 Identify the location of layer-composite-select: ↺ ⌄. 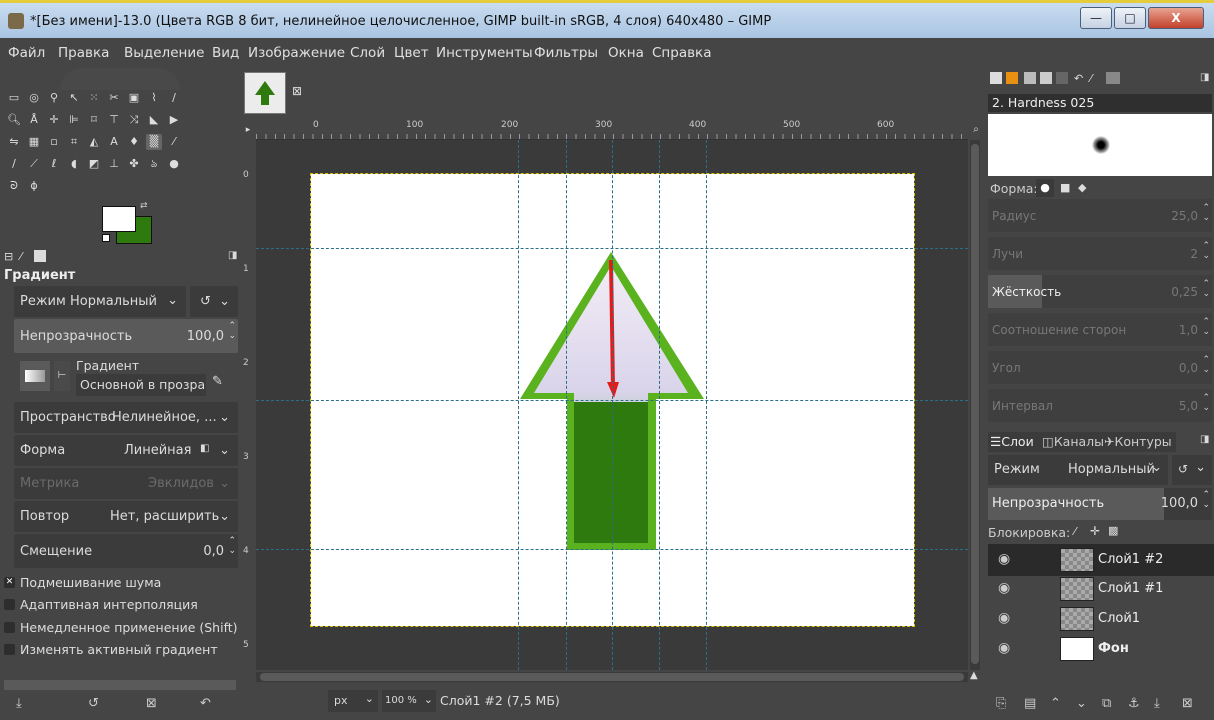
(1192, 470).